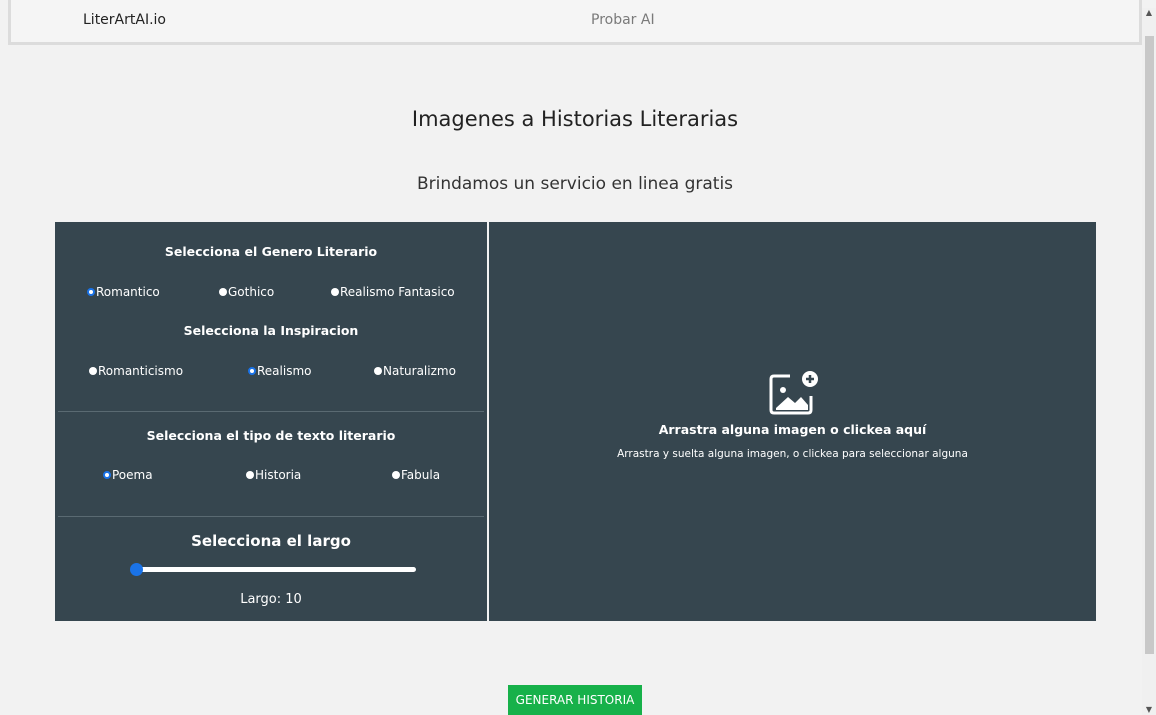 This screenshot has width=1156, height=715. What do you see at coordinates (271, 330) in the screenshot?
I see `inspiracion-title: Selecciona la Inspiracion` at bounding box center [271, 330].